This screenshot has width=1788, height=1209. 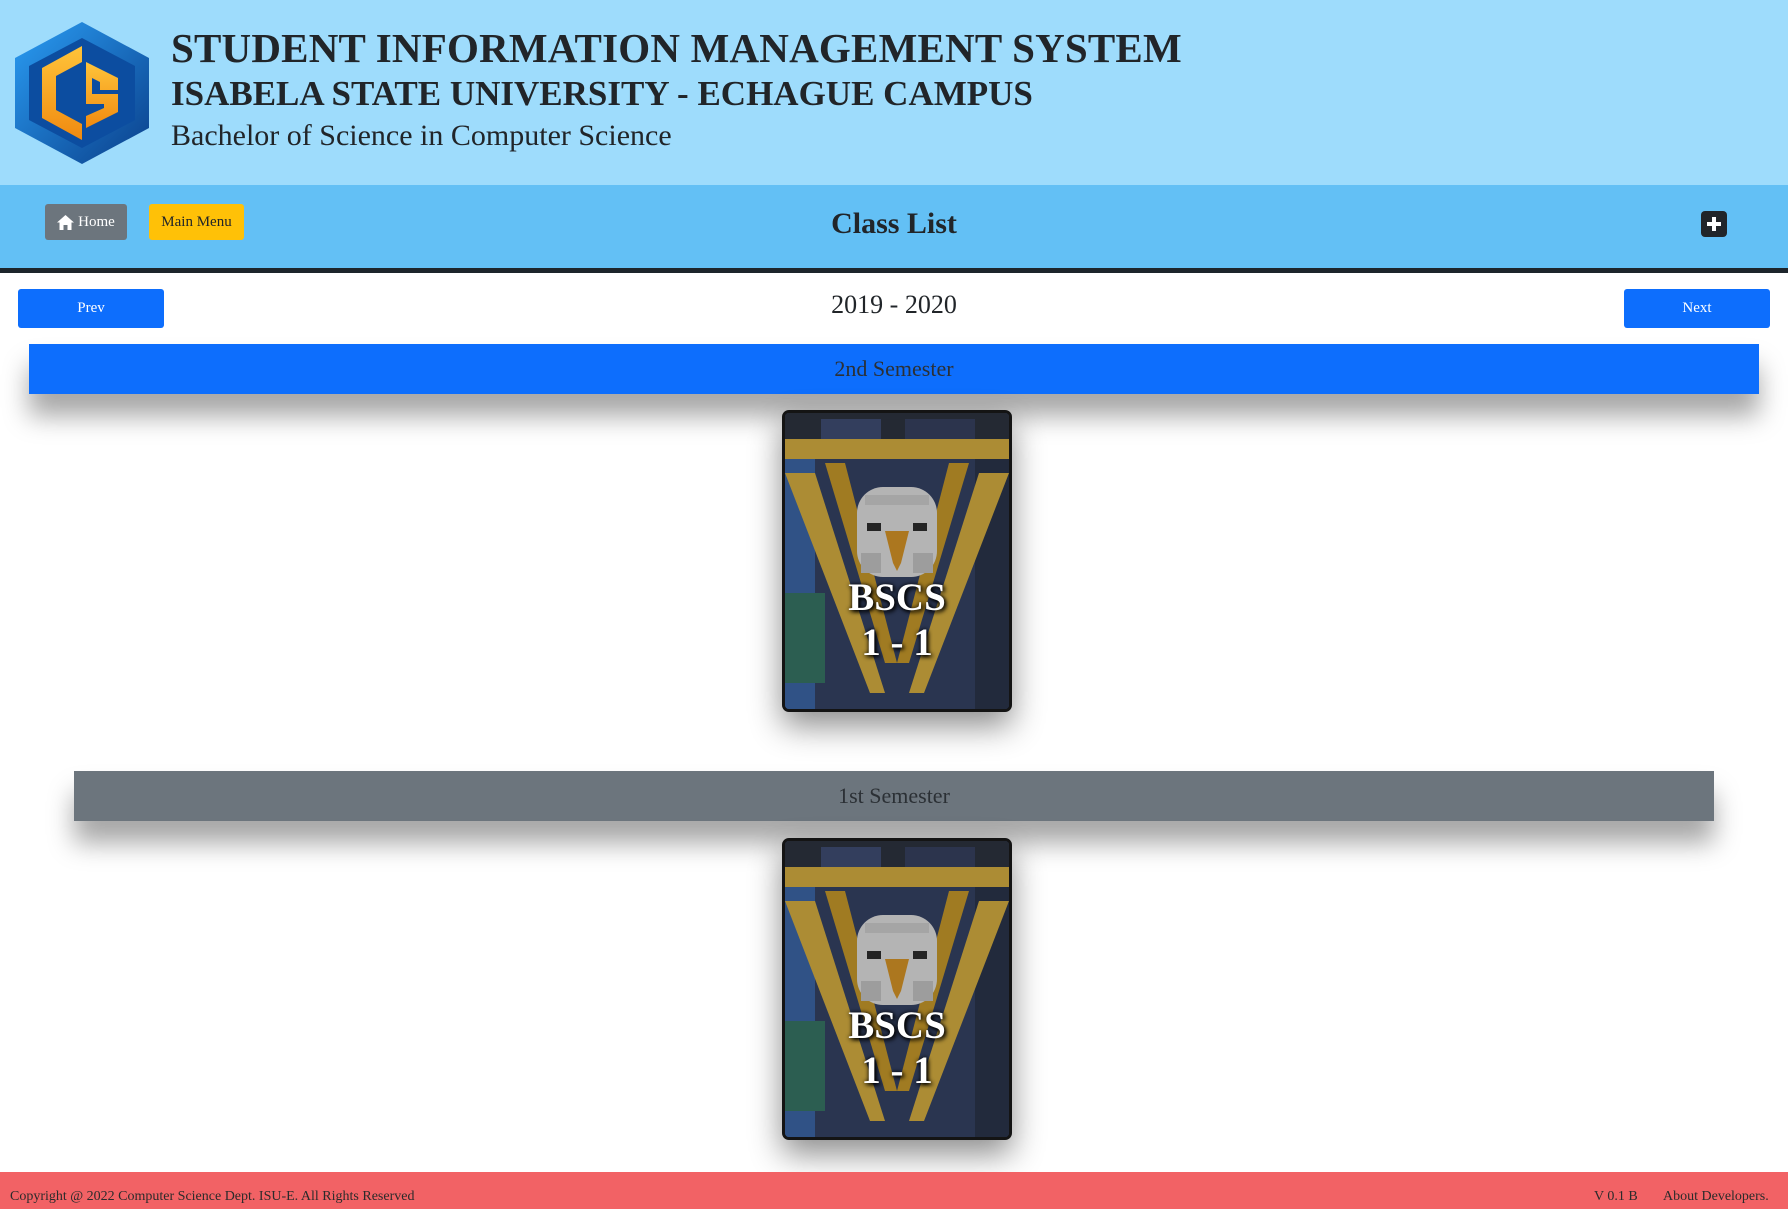 What do you see at coordinates (1716, 1197) in the screenshot?
I see `about-developers-link: About Developers.` at bounding box center [1716, 1197].